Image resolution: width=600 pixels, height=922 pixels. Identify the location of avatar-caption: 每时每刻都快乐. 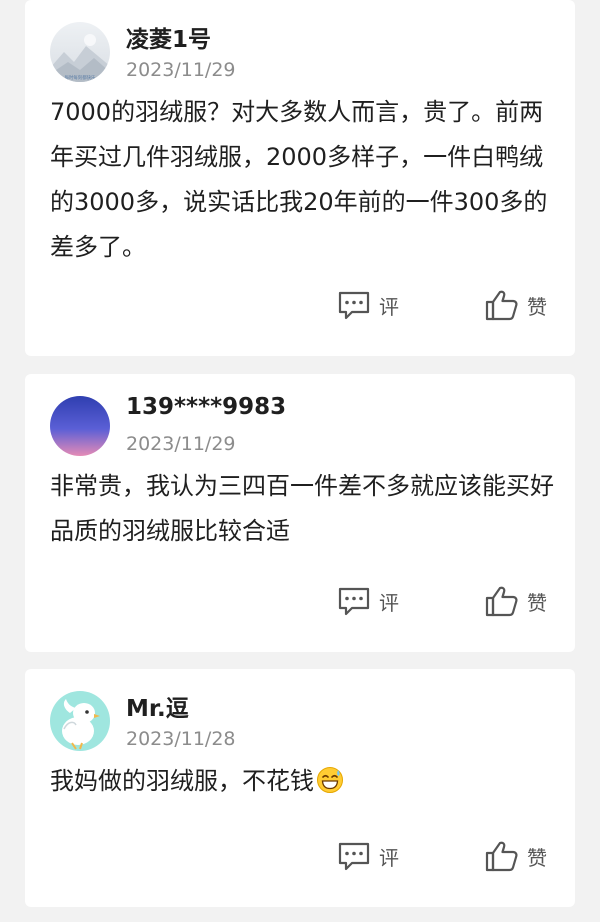
(80, 77).